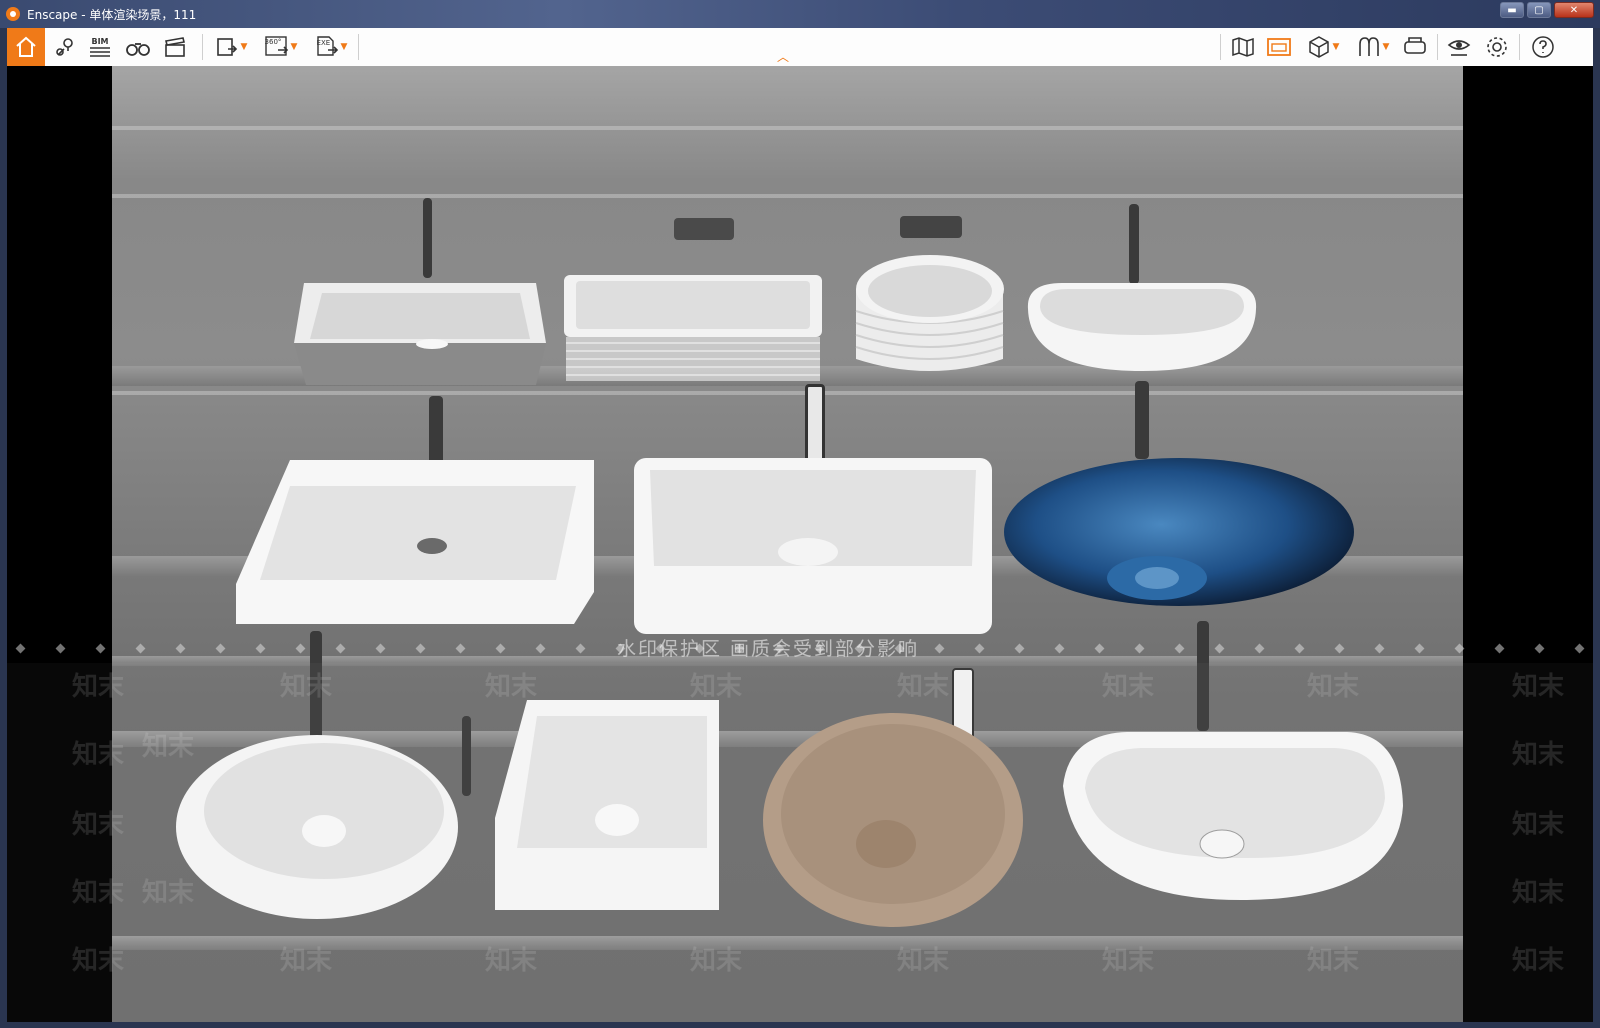 The image size is (1600, 1028). What do you see at coordinates (1512, 10) in the screenshot?
I see `minimize-button: ▬` at bounding box center [1512, 10].